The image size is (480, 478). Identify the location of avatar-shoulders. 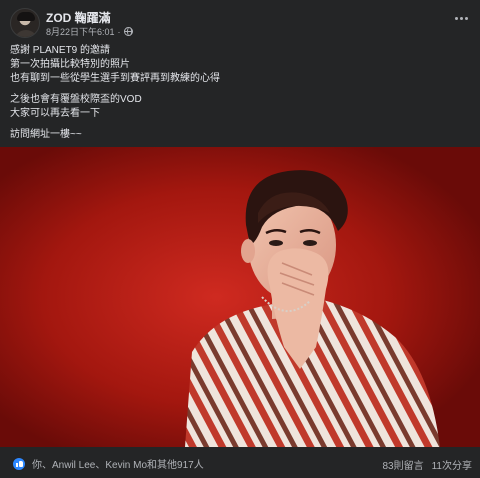
(26, 33).